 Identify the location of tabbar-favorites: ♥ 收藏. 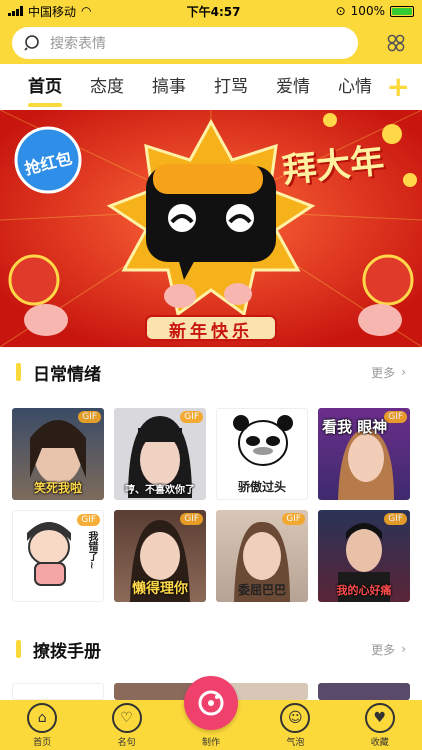
(380, 725).